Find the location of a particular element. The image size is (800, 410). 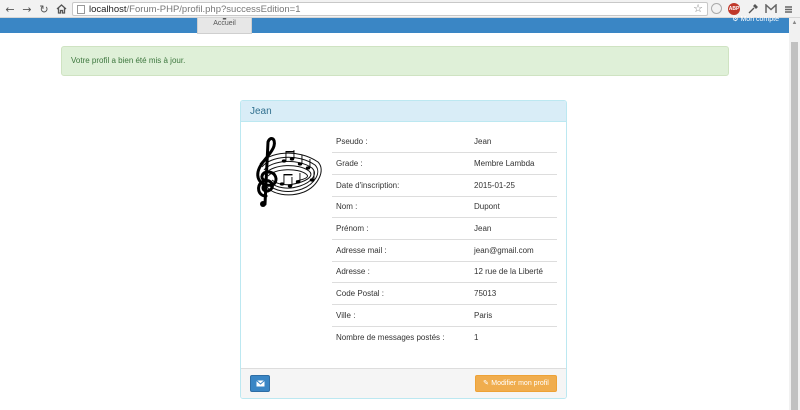

bookmark-star-icon: ☆ is located at coordinates (698, 9).